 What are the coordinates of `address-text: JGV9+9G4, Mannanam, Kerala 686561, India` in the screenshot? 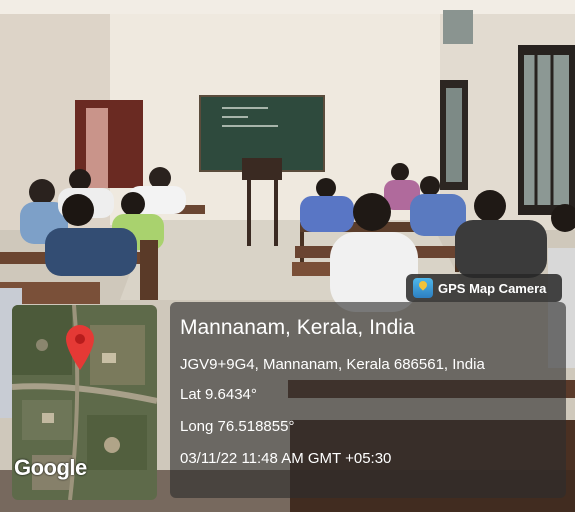 It's located at (332, 364).